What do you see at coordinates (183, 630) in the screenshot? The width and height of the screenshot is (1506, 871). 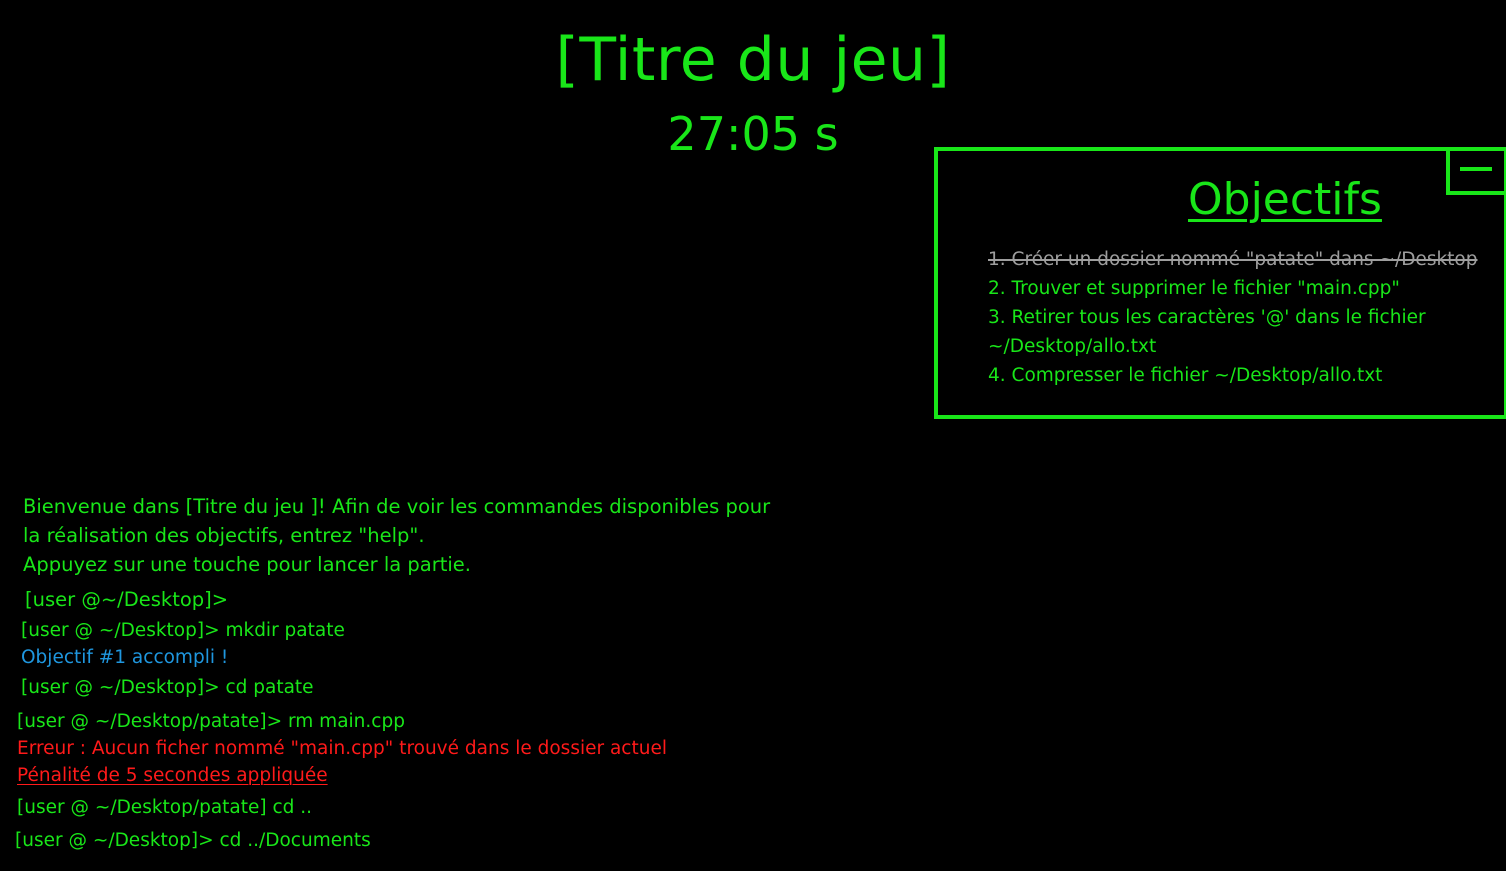 I see `console-cmd-mkdir: [user @ ~/Desktop]> mkdir patate` at bounding box center [183, 630].